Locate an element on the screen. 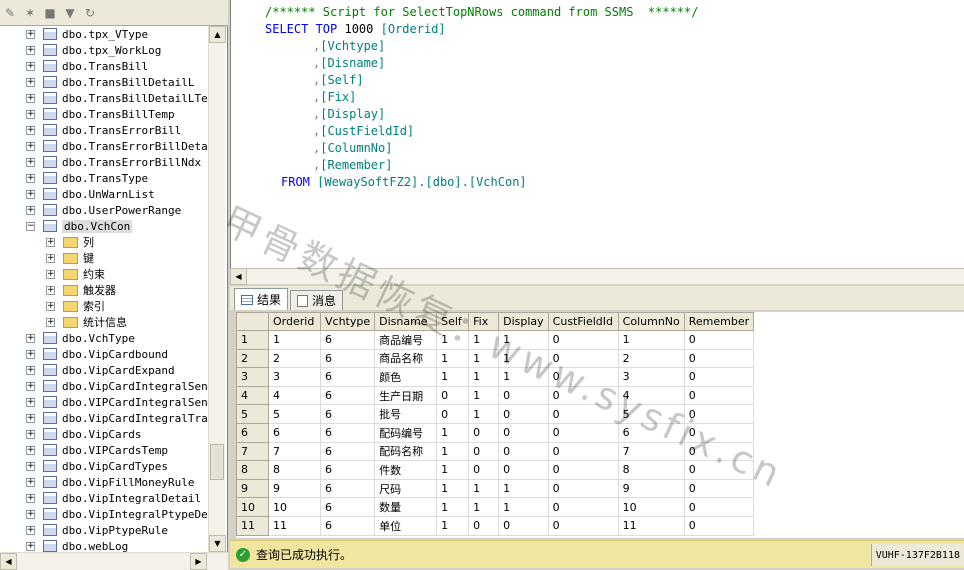 The image size is (964, 570). connect-icon: ✎ is located at coordinates (10, 13).